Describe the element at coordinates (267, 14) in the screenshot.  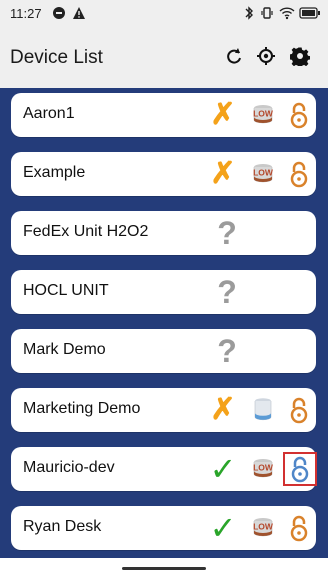
I see `vibrate-icon` at that location.